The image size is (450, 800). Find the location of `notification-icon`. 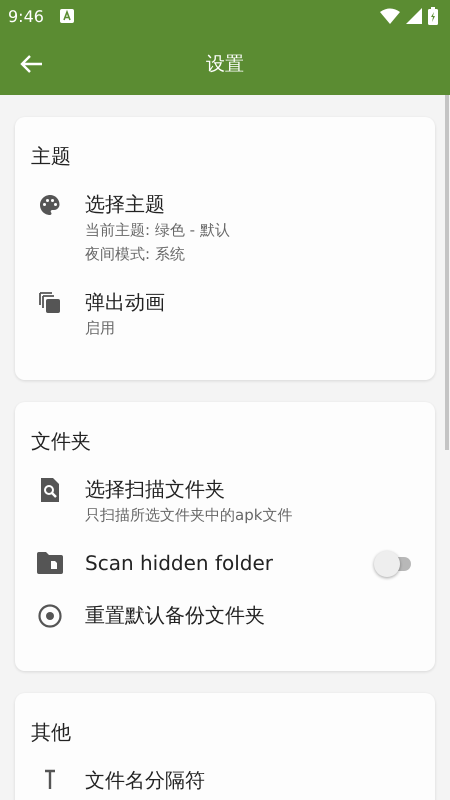

notification-icon is located at coordinates (67, 16).